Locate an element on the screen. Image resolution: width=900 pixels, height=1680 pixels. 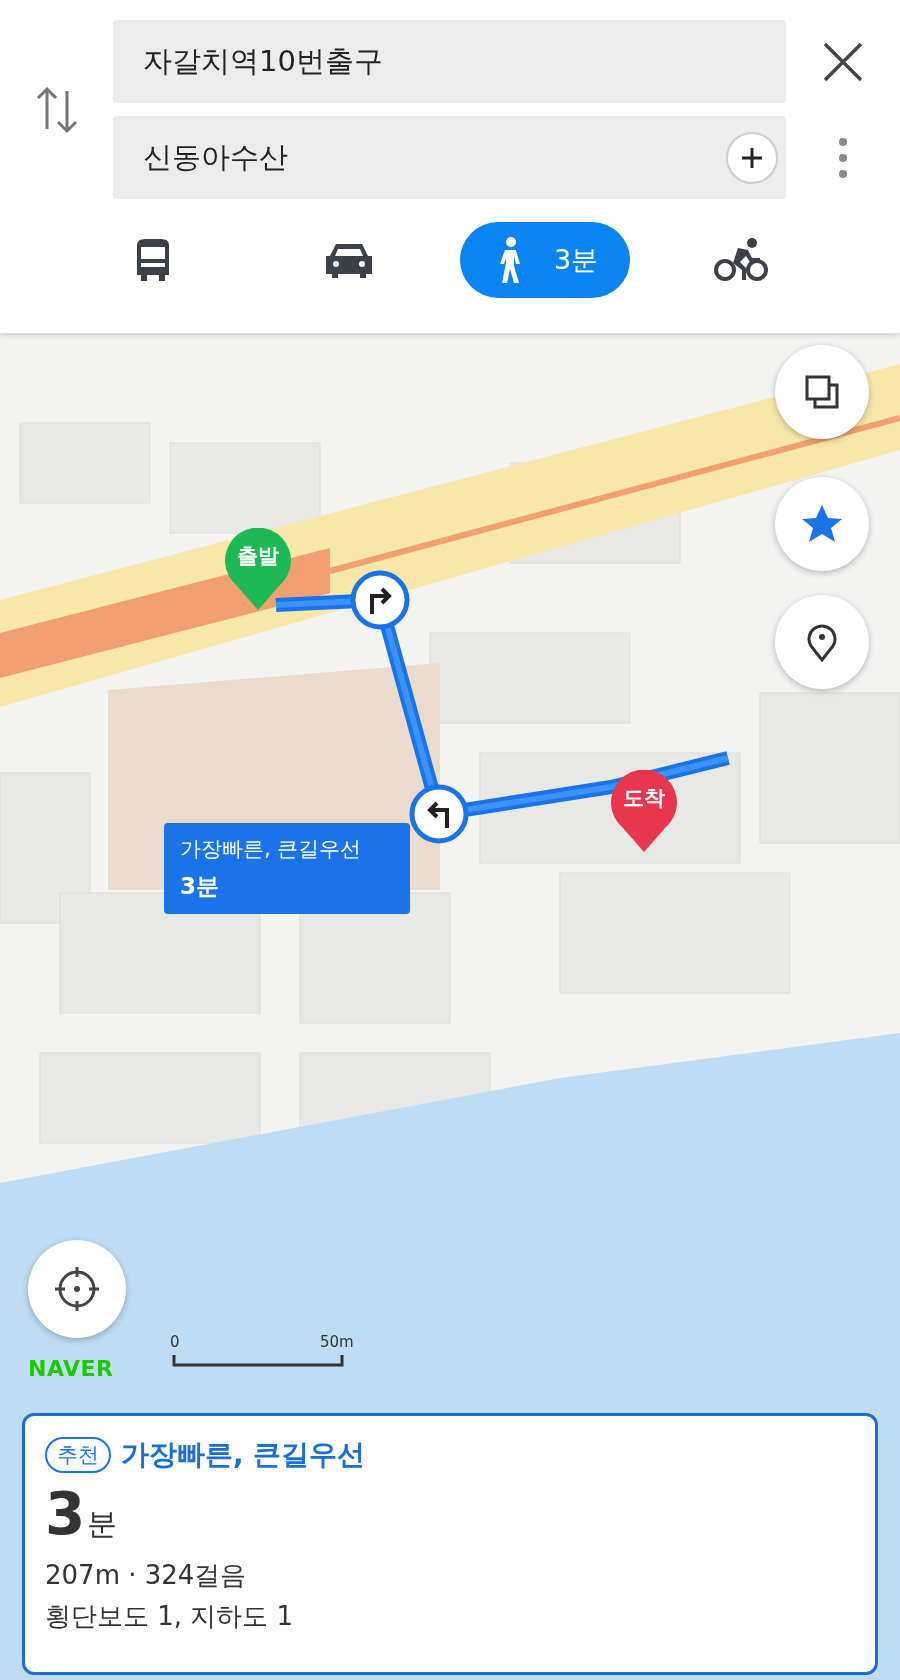
scale-label: 50m is located at coordinates (337, 1342).